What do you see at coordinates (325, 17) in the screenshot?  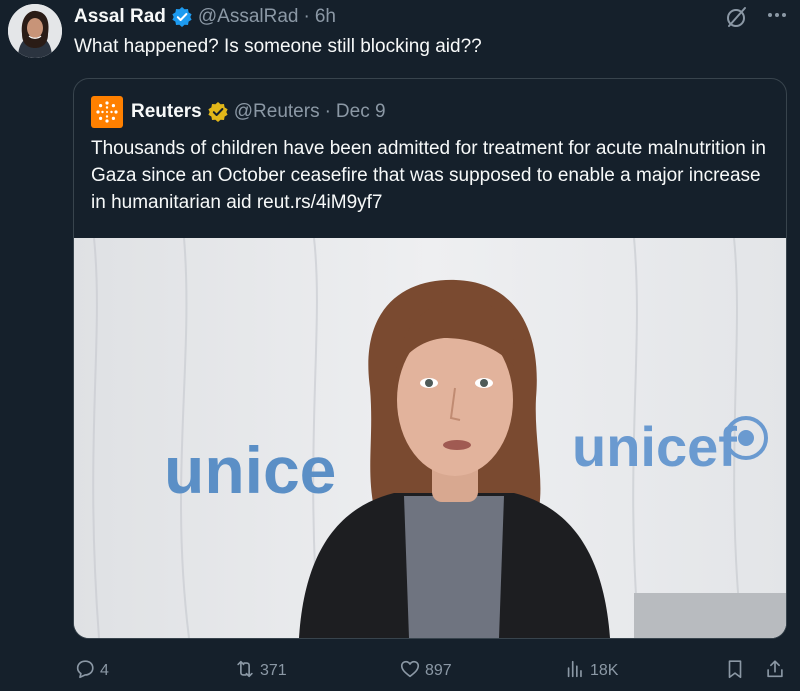 I see `timestamp: 6h` at bounding box center [325, 17].